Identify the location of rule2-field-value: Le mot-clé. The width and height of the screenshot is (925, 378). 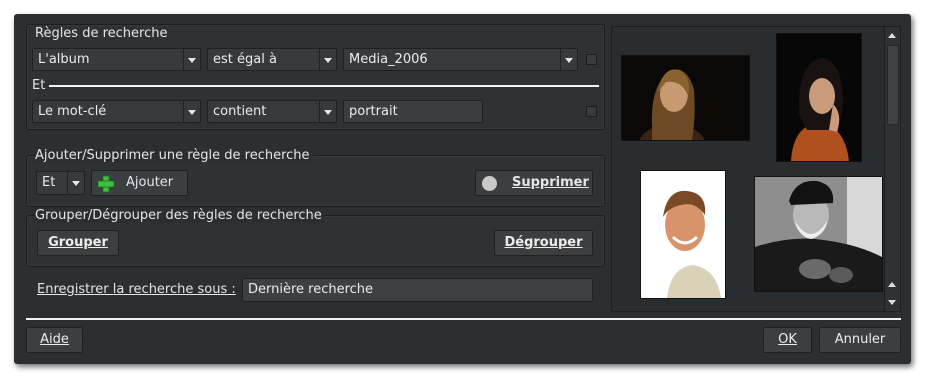
(72, 111).